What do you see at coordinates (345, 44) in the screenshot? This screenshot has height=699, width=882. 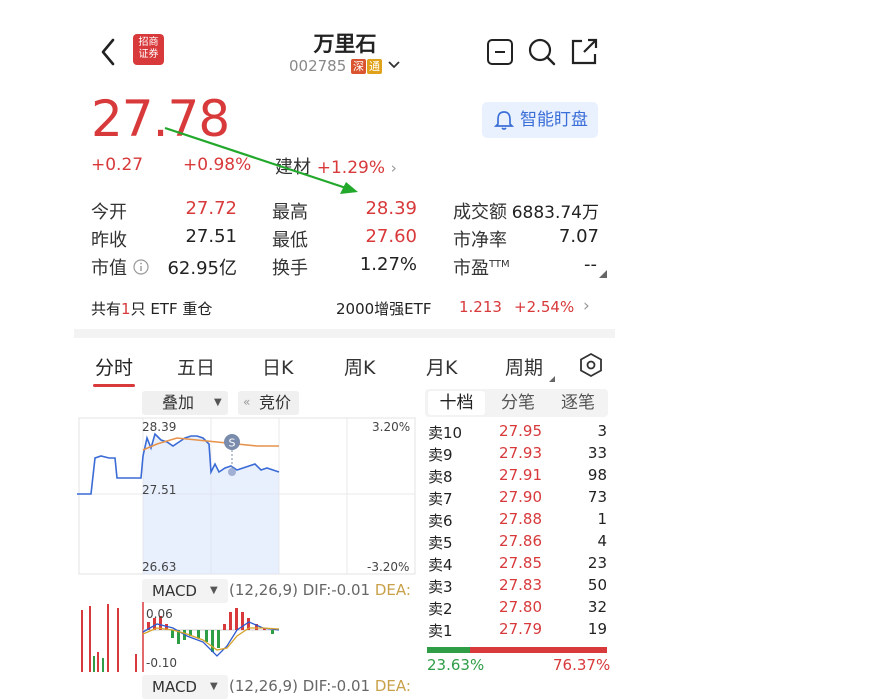 I see `stock-title: 万里石` at bounding box center [345, 44].